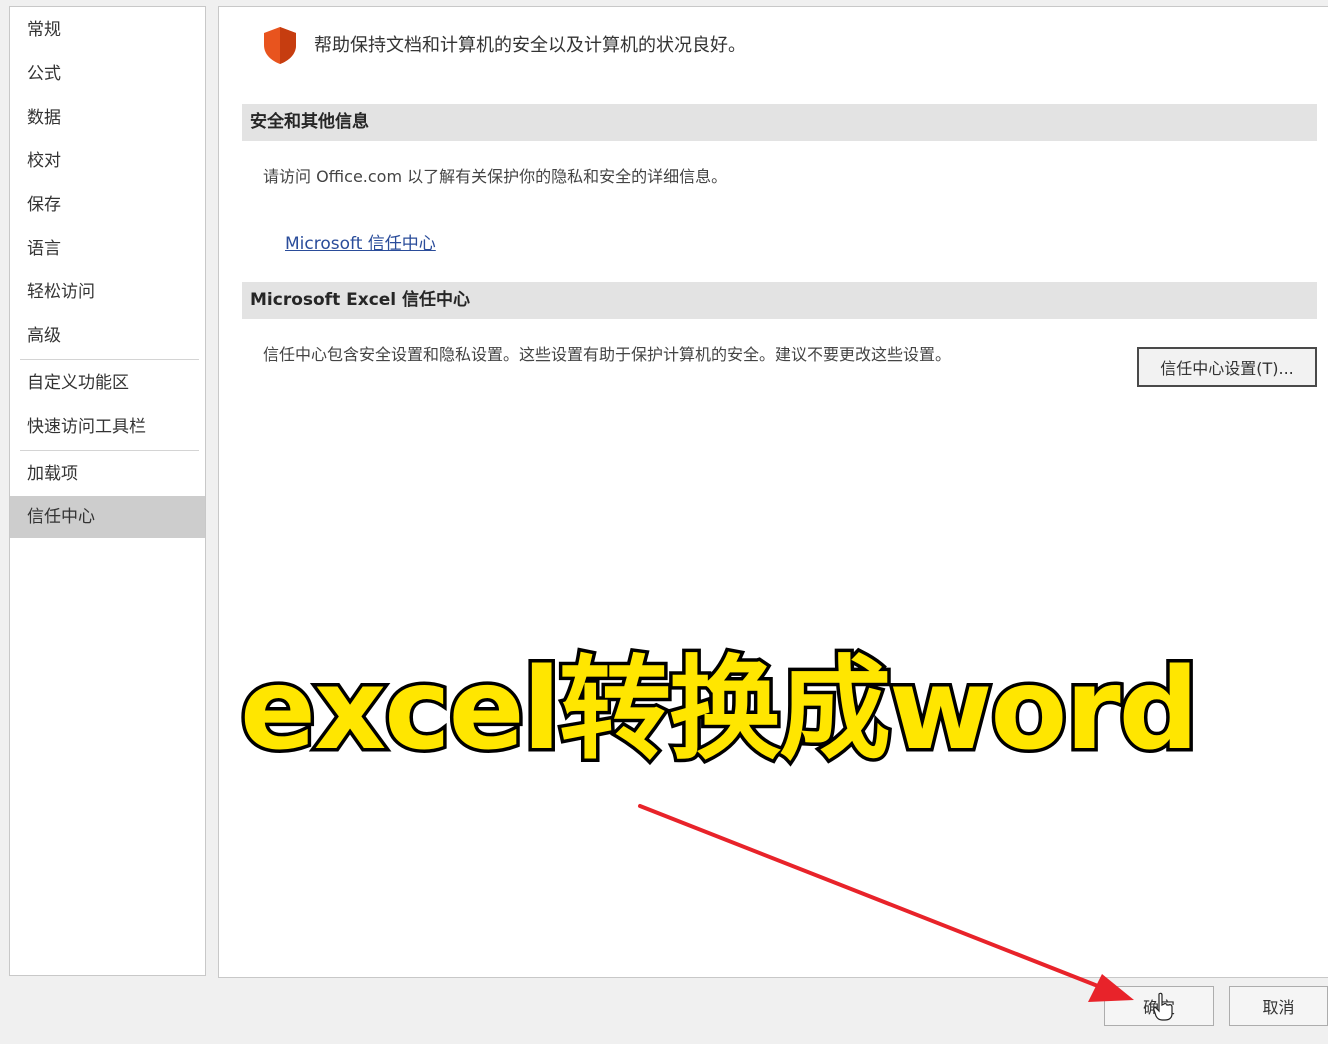 The image size is (1328, 1044). Describe the element at coordinates (107, 474) in the screenshot. I see `nav-item-add-ins: 加载项` at that location.